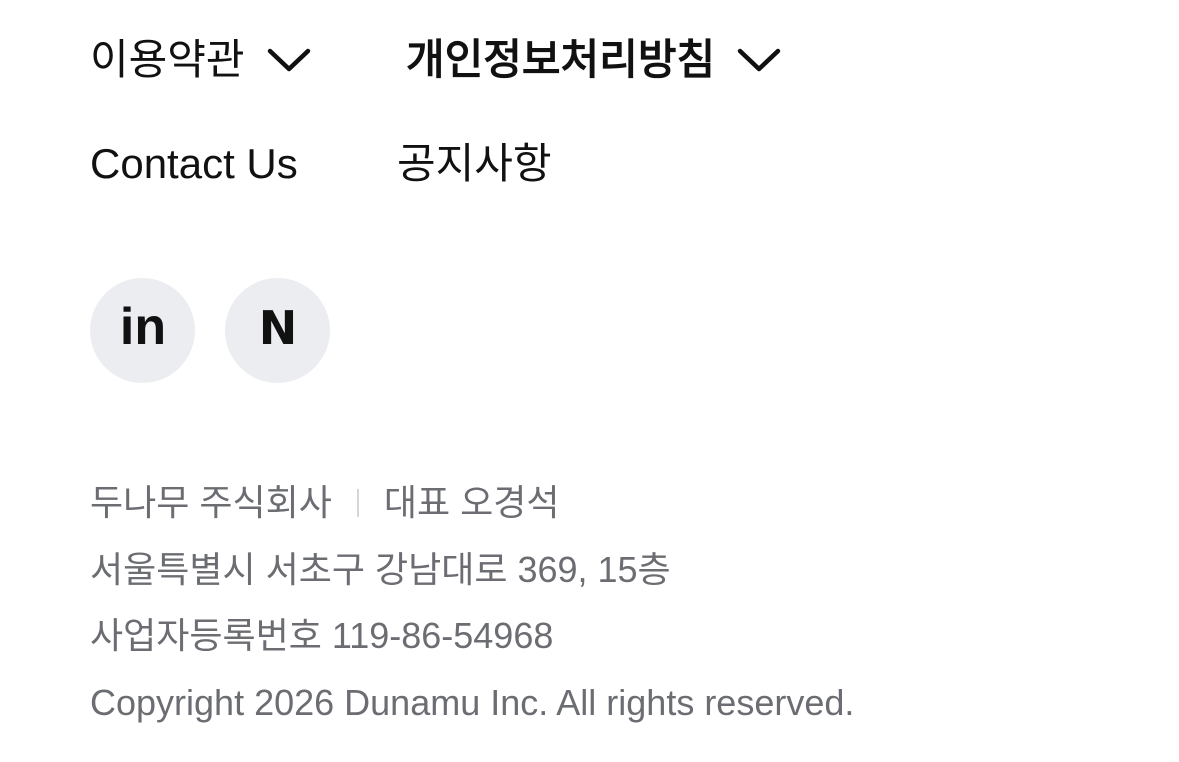 Image resolution: width=1179 pixels, height=762 pixels. I want to click on linkedin-button: in, so click(142, 330).